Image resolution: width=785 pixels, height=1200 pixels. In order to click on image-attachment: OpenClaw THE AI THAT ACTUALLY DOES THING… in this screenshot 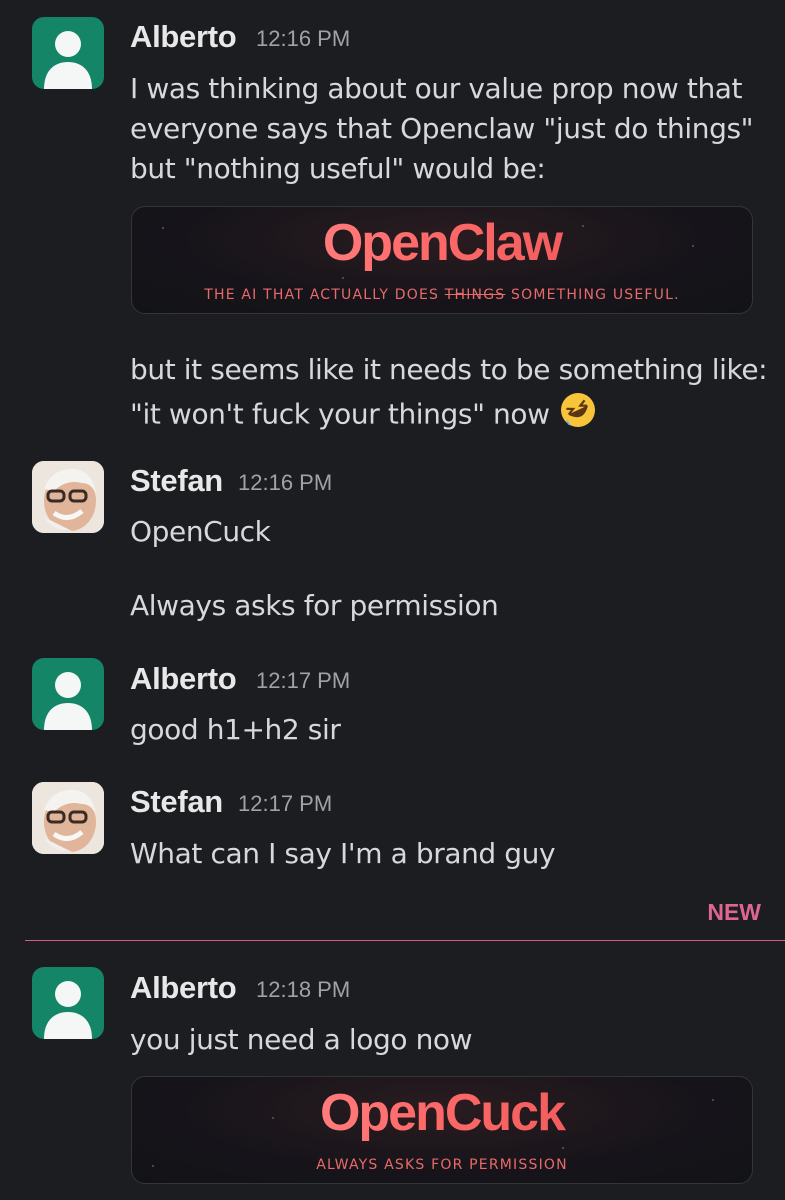, I will do `click(442, 260)`.